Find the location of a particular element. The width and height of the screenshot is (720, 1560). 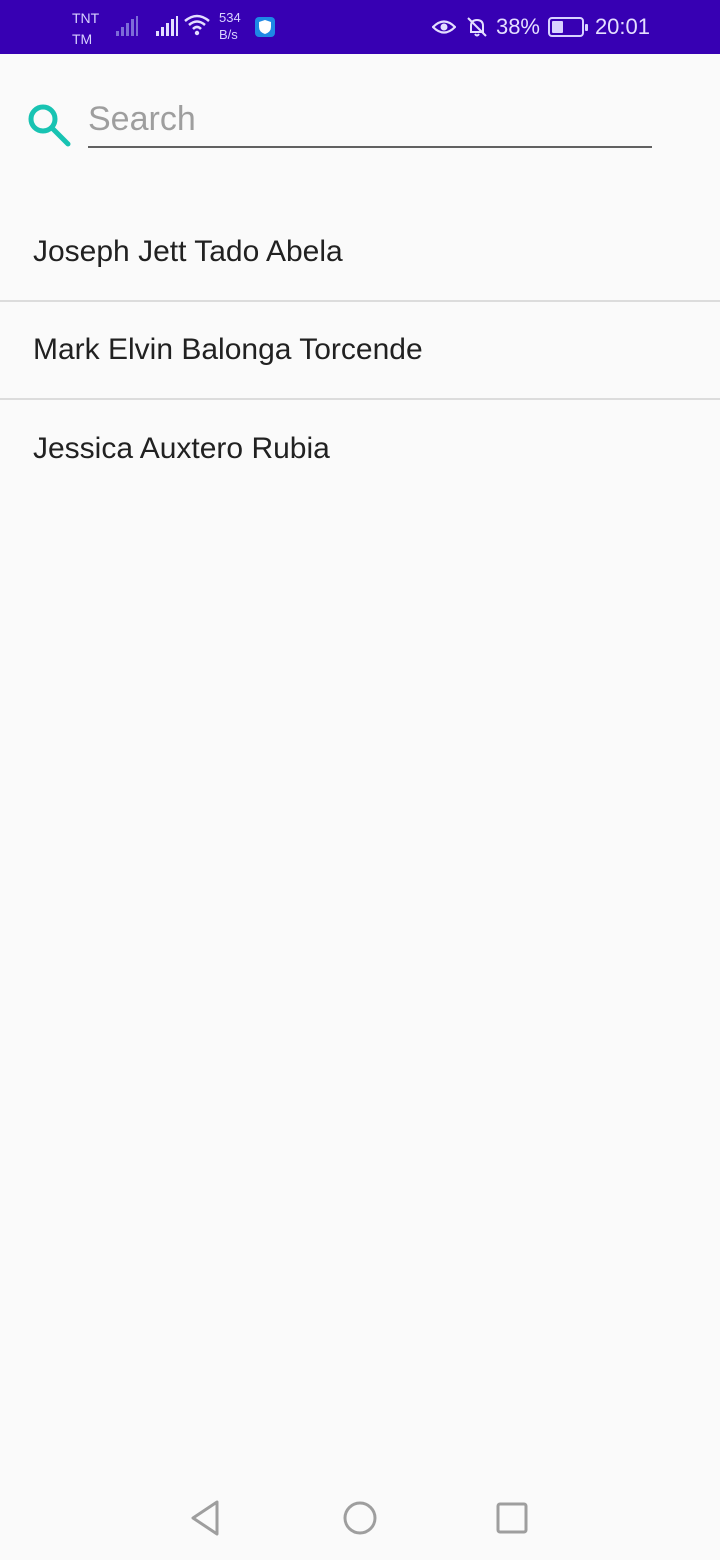

network-speed: 534 B/s is located at coordinates (230, 26).